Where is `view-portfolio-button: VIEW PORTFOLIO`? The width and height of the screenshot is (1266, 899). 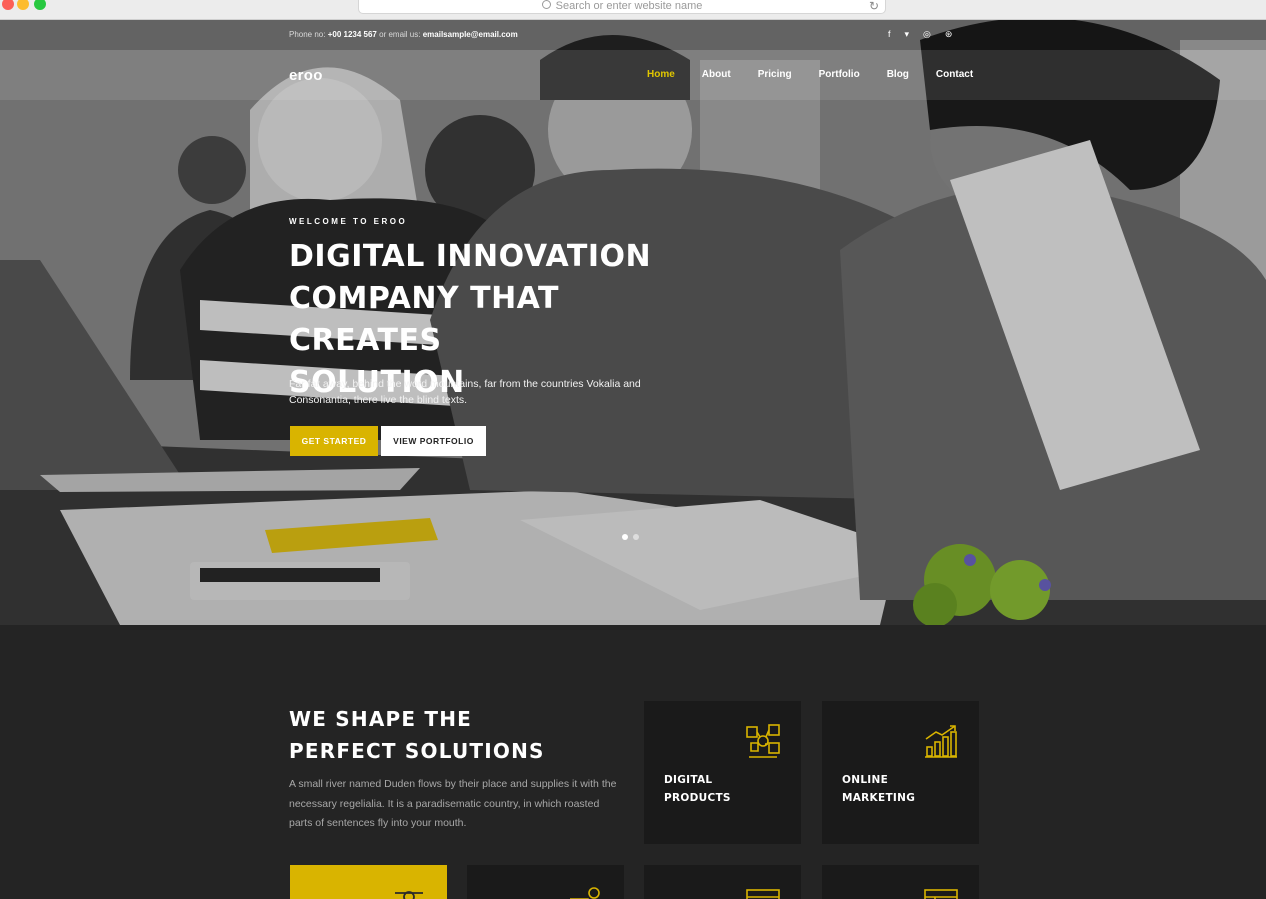
view-portfolio-button: VIEW PORTFOLIO is located at coordinates (433, 441).